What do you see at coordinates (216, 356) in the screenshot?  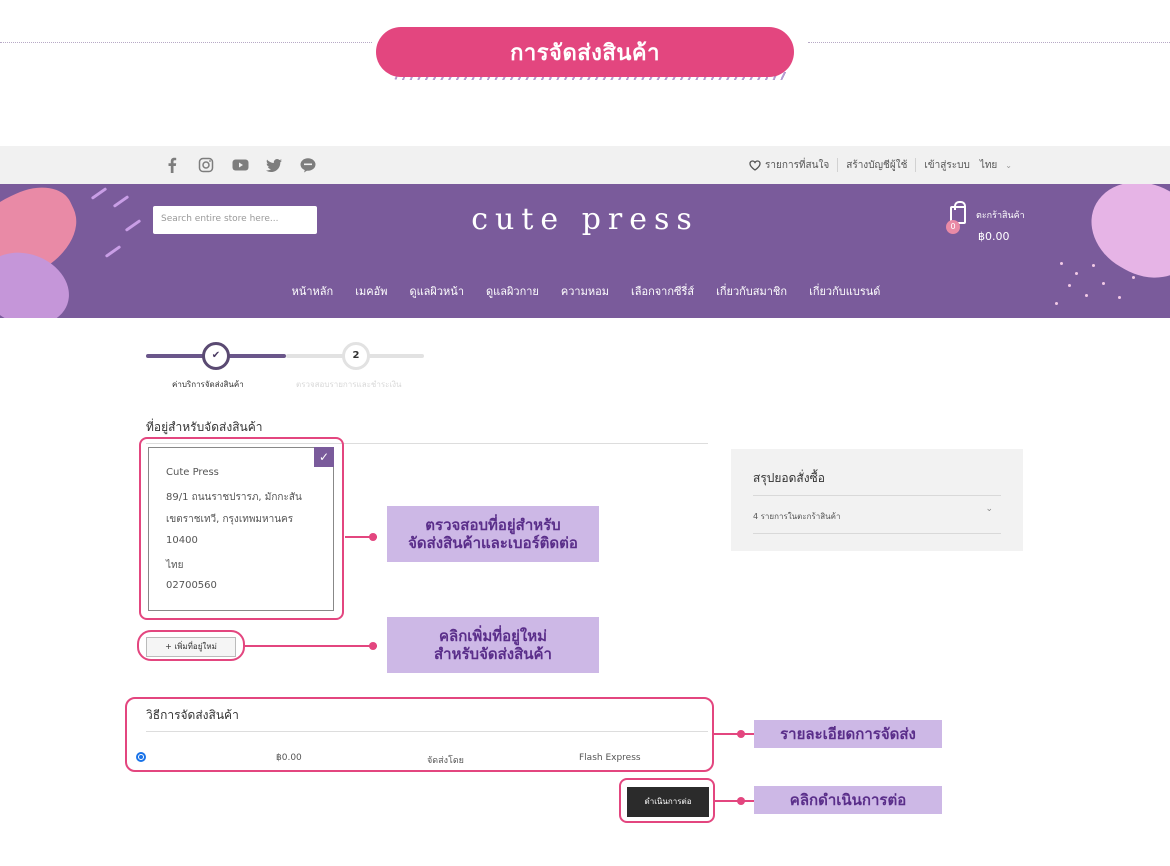 I see `step1-checkmark-icon: ✔` at bounding box center [216, 356].